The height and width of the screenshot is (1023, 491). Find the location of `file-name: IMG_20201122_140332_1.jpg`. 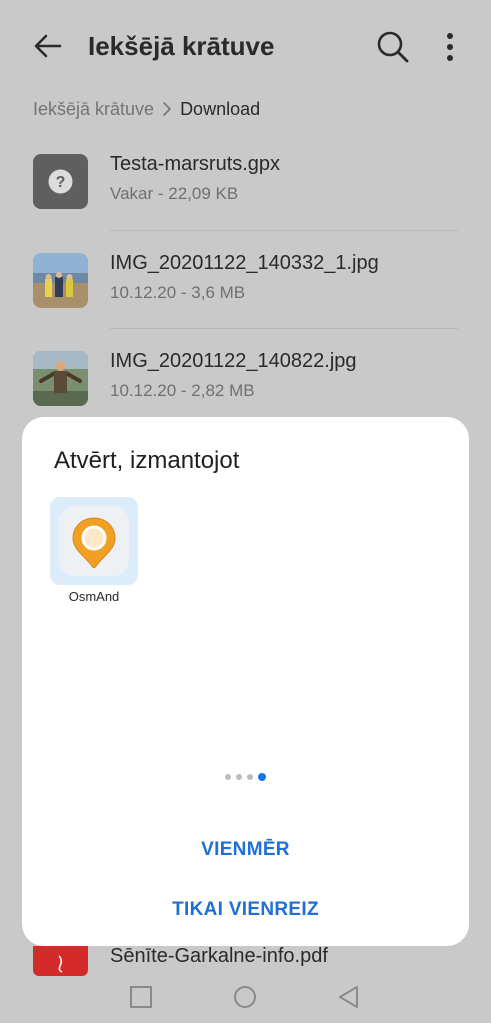

file-name: IMG_20201122_140332_1.jpg is located at coordinates (244, 263).